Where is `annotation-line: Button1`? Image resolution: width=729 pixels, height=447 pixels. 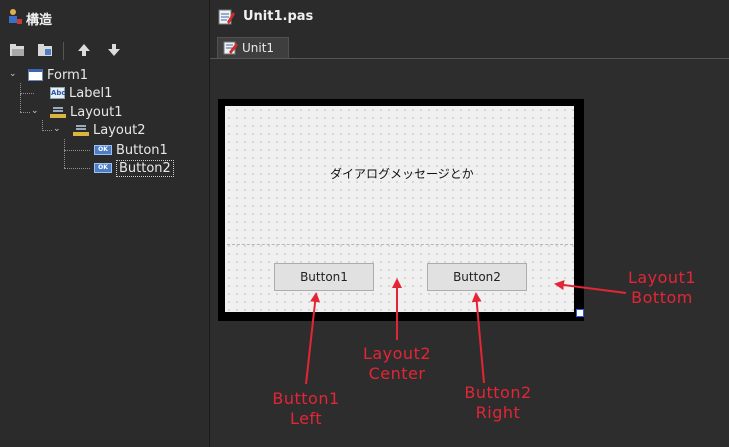
annotation-line: Button1 is located at coordinates (306, 398).